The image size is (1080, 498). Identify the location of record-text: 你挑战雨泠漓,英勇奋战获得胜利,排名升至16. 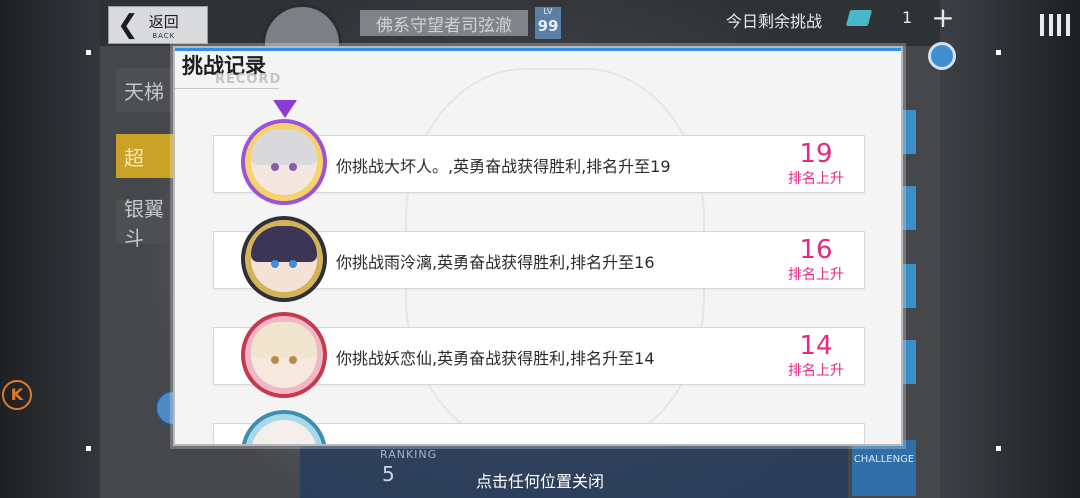
(495, 262).